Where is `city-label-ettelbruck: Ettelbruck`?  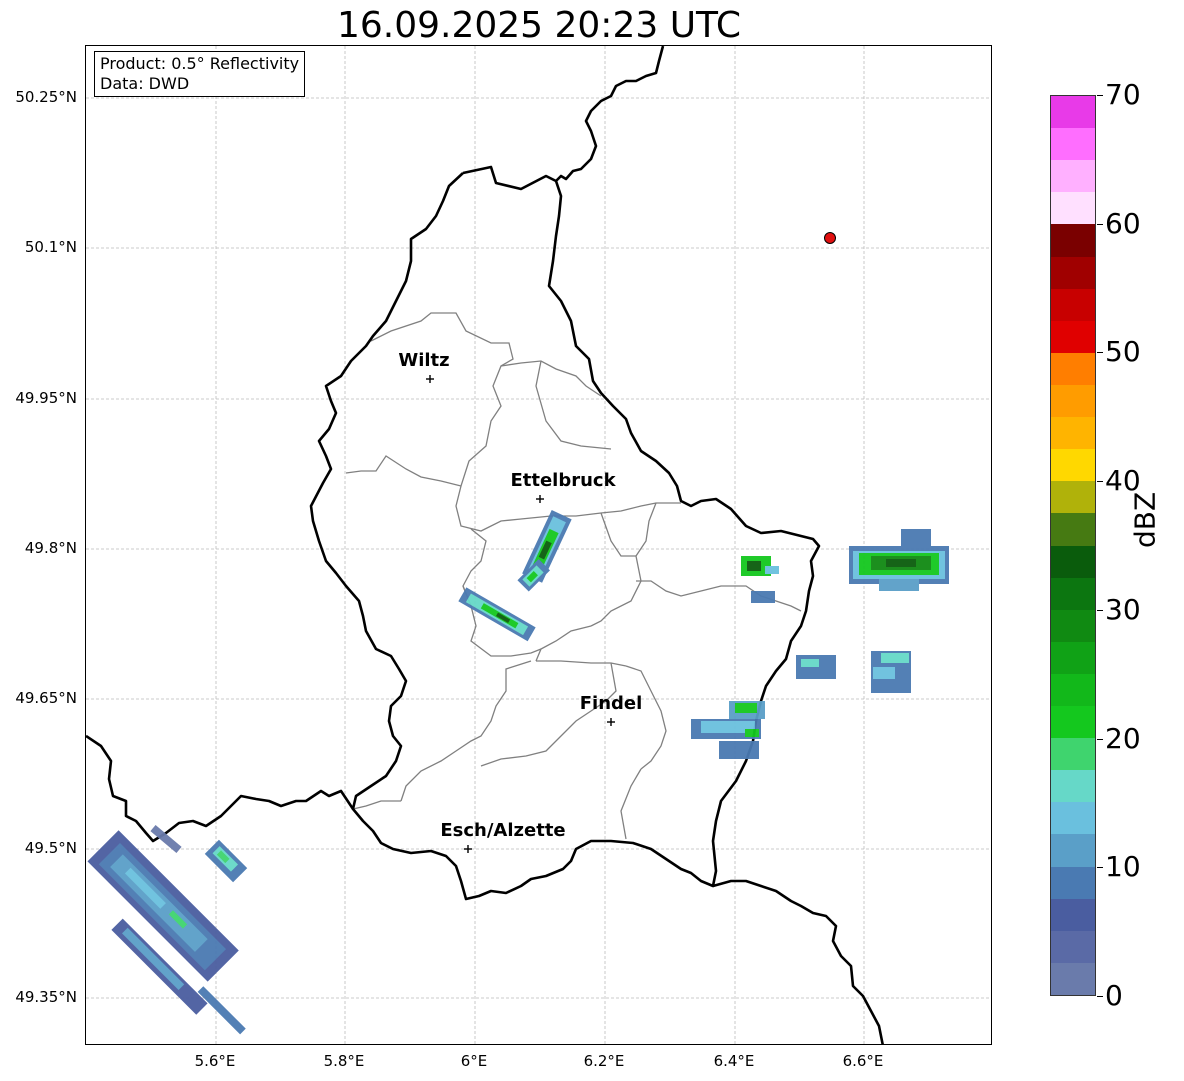
city-label-ettelbruck: Ettelbruck is located at coordinates (563, 480).